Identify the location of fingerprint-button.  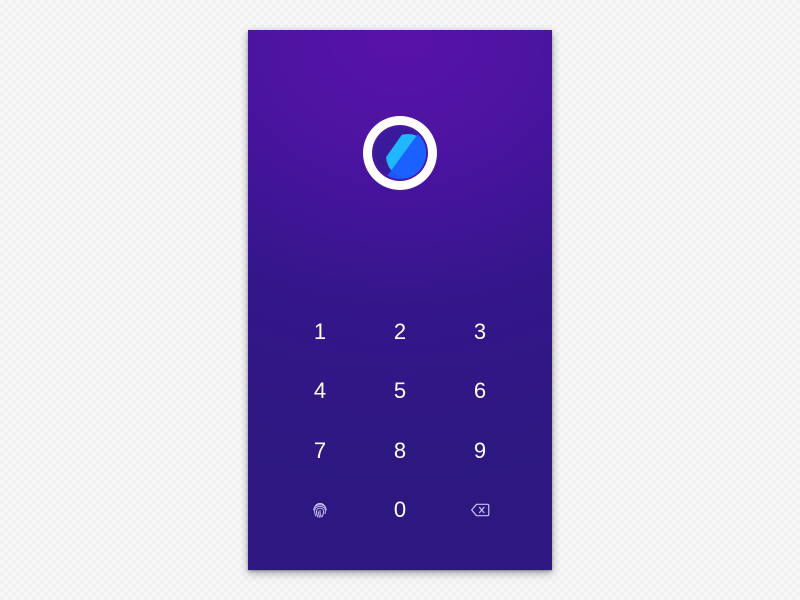
(320, 511).